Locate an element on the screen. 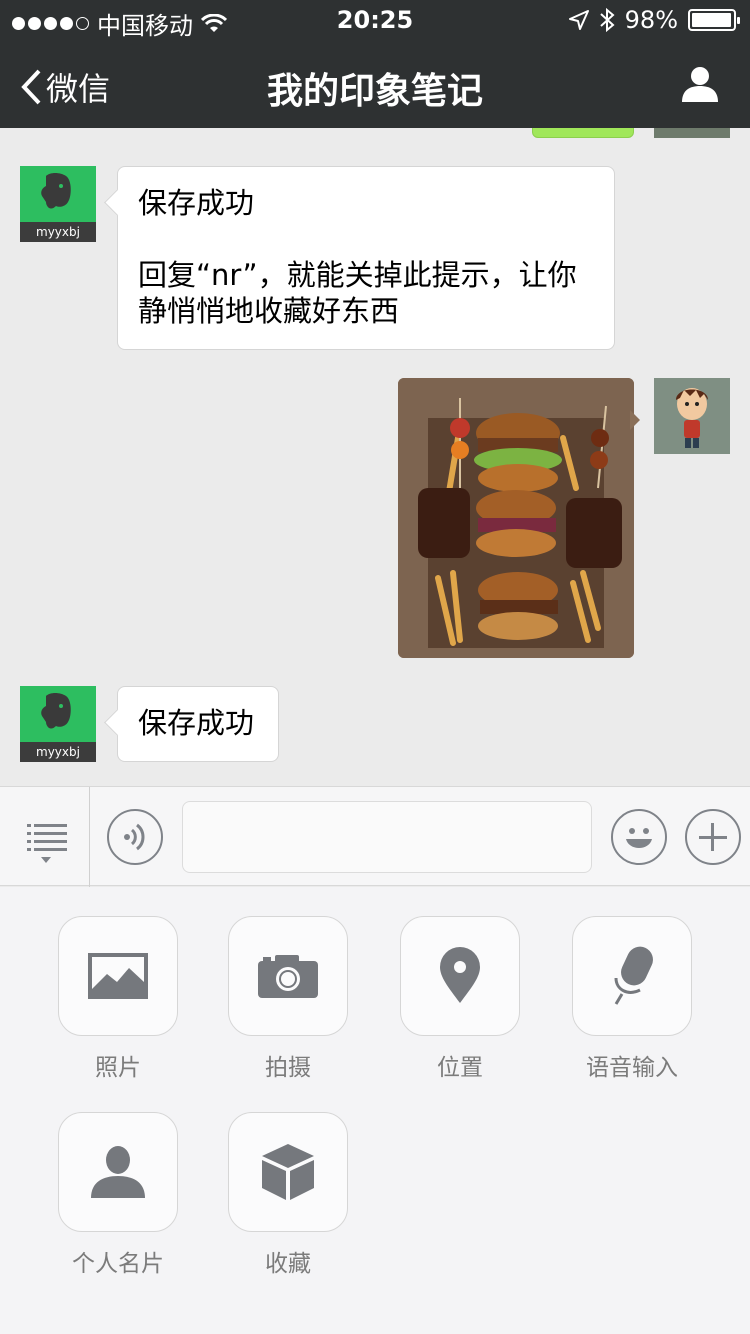 Image resolution: width=750 pixels, height=1334 pixels. previous-user-avatar is located at coordinates (692, 133).